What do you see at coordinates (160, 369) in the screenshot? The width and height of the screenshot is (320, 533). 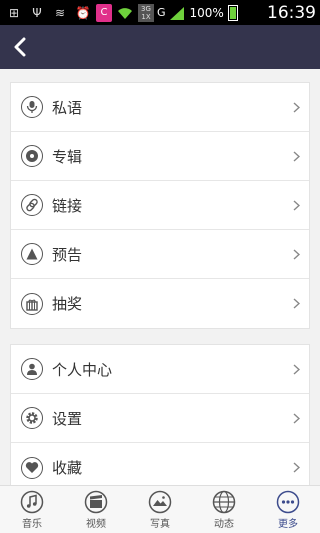 I see `menu-item-profile: 个人中心` at bounding box center [160, 369].